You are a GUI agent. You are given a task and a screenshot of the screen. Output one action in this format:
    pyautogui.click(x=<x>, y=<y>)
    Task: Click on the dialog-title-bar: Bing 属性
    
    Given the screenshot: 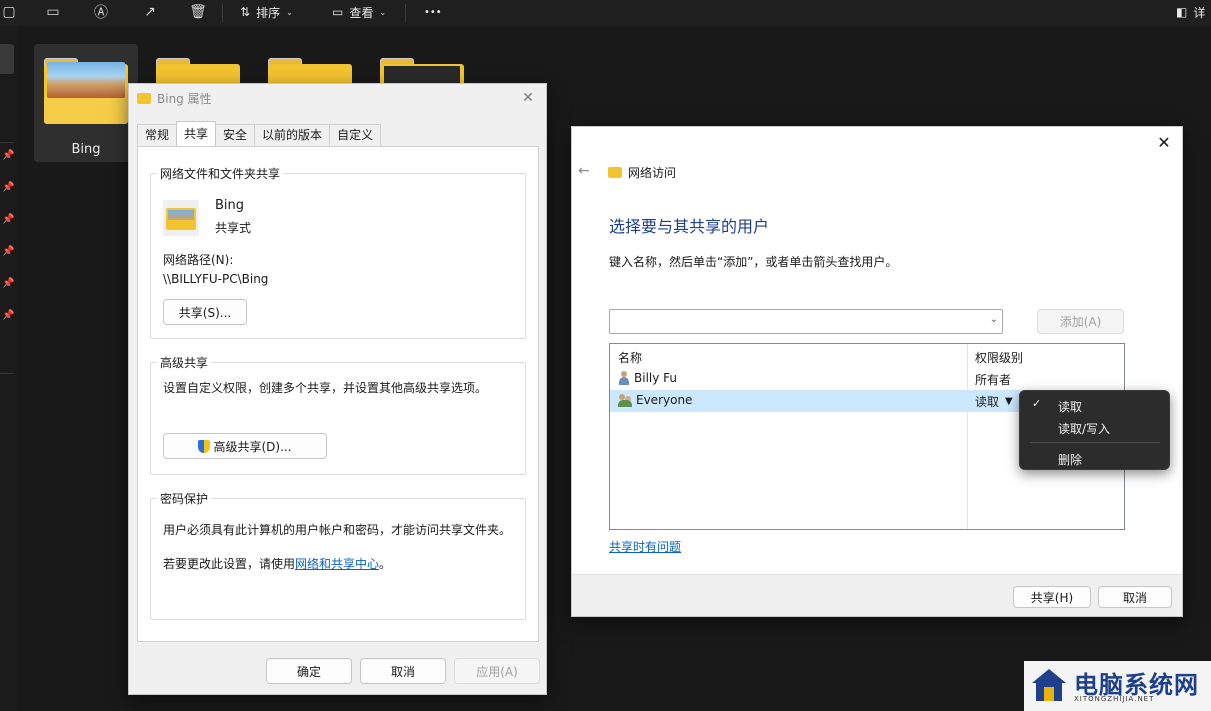 What is the action you would take?
    pyautogui.click(x=174, y=98)
    